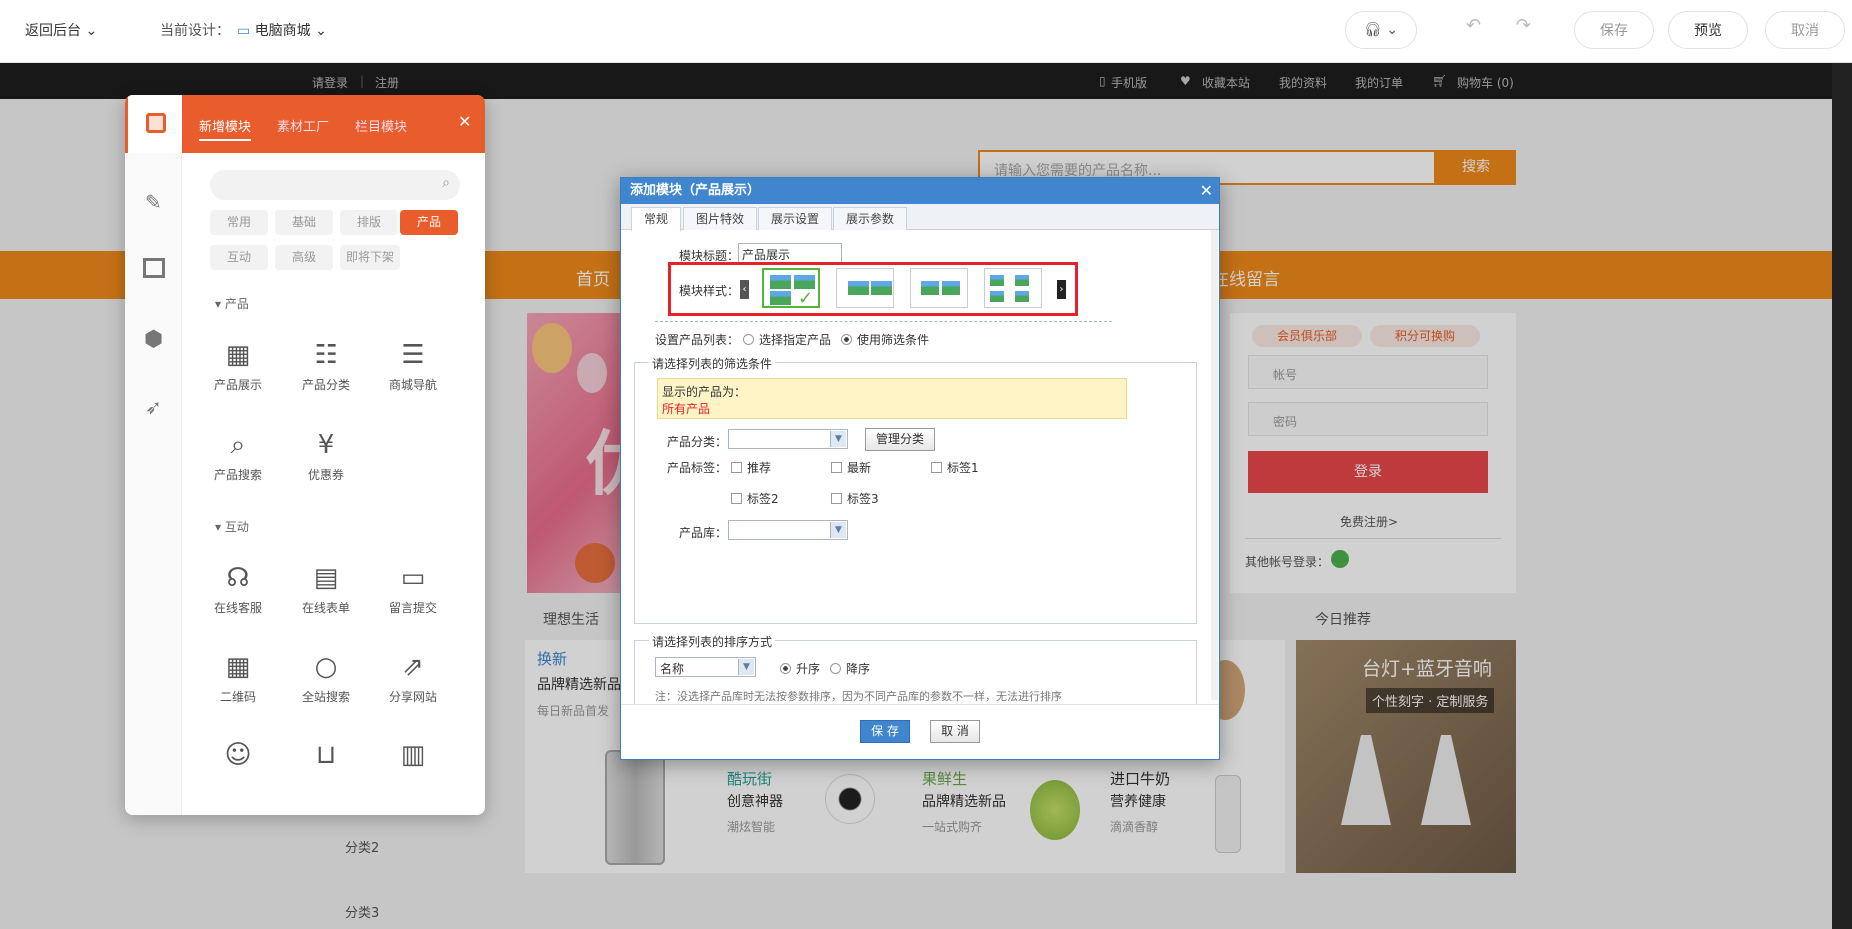  Describe the element at coordinates (413, 366) in the screenshot. I see `module-mall-nav: ☰ 商城导航` at that location.